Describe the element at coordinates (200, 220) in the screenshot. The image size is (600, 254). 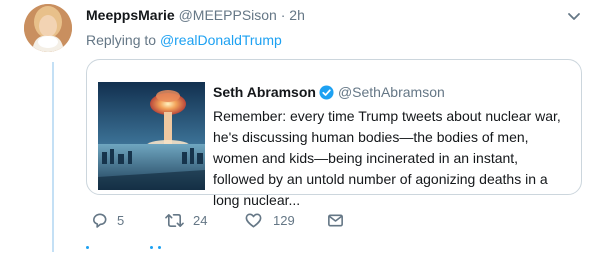
I see `retweet-count: 24` at that location.